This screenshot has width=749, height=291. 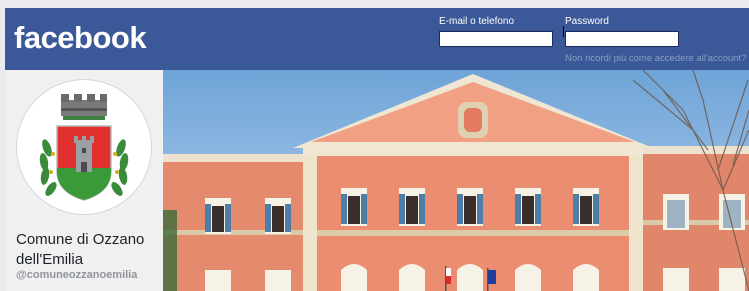 I want to click on page-handle: @comuneozzanoemilia, so click(x=76, y=275).